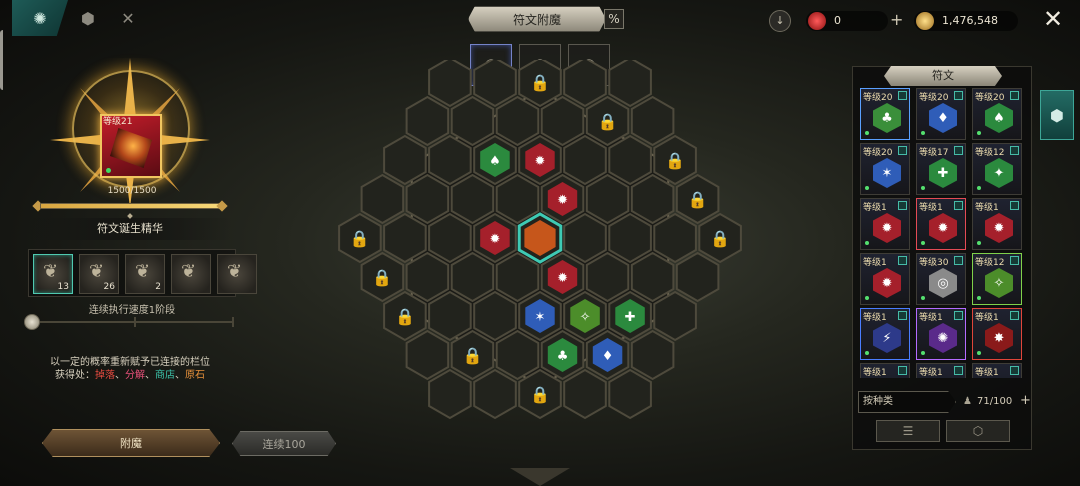 This screenshot has width=1080, height=486. Describe the element at coordinates (145, 274) in the screenshot. I see `material-slot: ❦ 2` at that location.